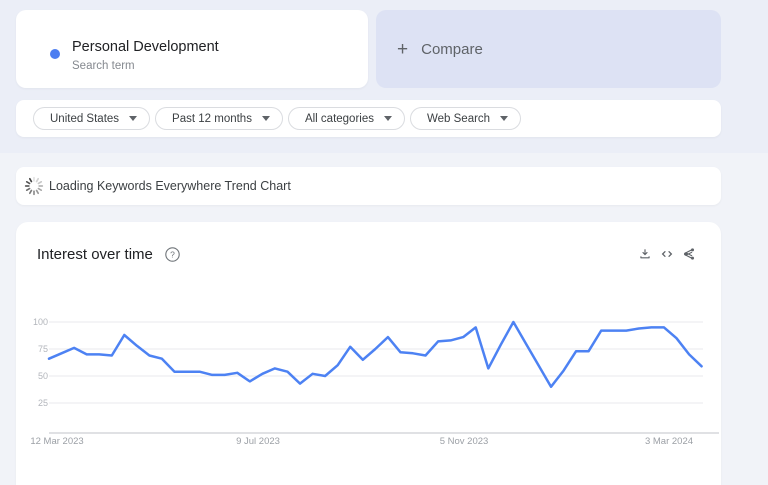 The width and height of the screenshot is (768, 485). What do you see at coordinates (145, 47) in the screenshot?
I see `search-term-label: Personal Development` at bounding box center [145, 47].